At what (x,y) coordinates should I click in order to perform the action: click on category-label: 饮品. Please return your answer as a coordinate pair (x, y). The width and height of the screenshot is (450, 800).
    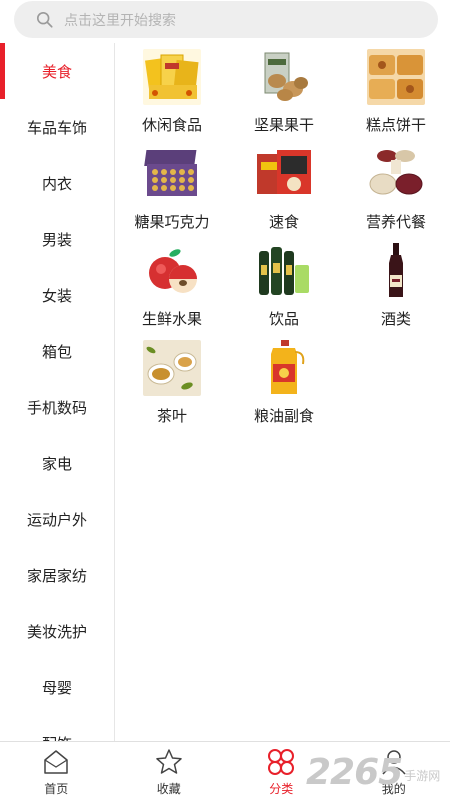
    Looking at the image, I should click on (283, 319).